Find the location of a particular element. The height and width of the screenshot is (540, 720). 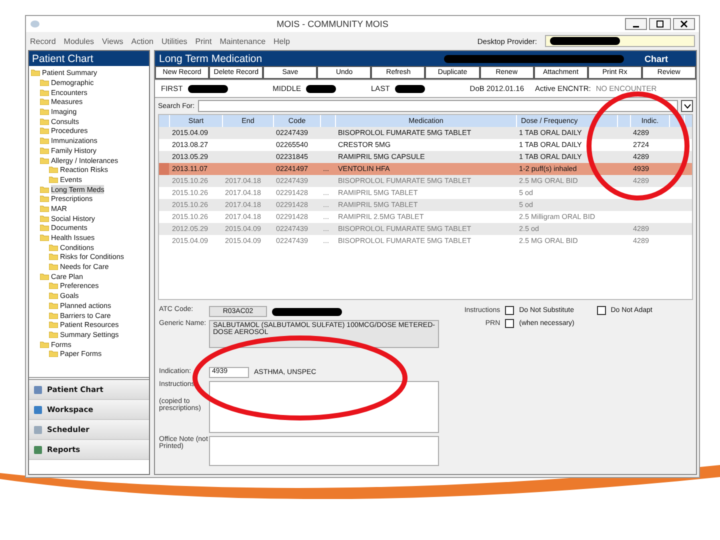

maximize-icon is located at coordinates (660, 24).